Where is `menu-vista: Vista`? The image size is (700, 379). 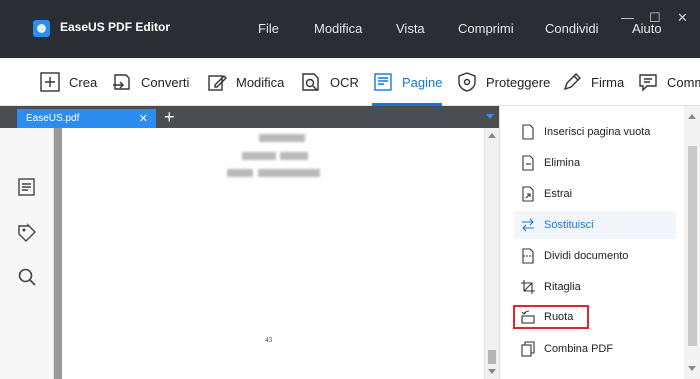 menu-vista: Vista is located at coordinates (410, 28).